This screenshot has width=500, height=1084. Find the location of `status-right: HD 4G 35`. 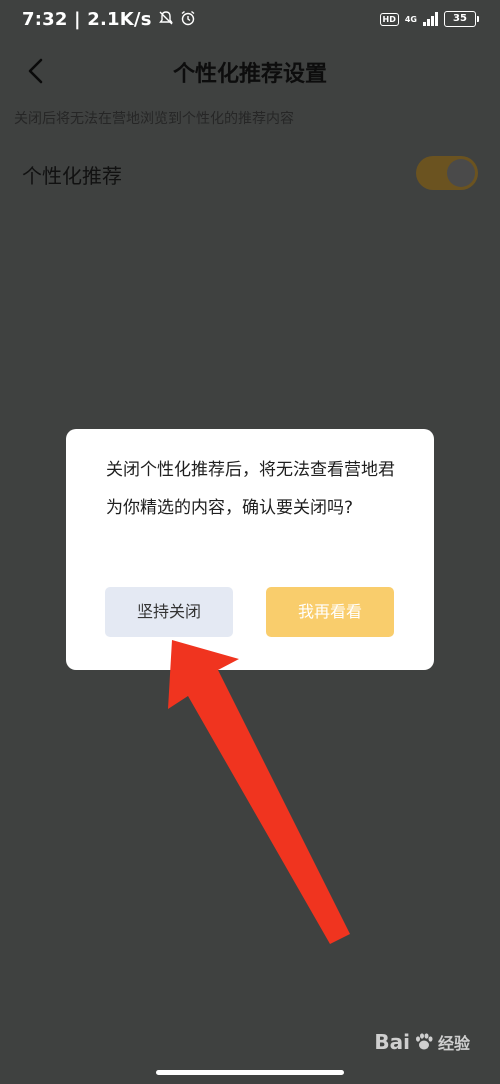

status-right: HD 4G 35 is located at coordinates (429, 19).